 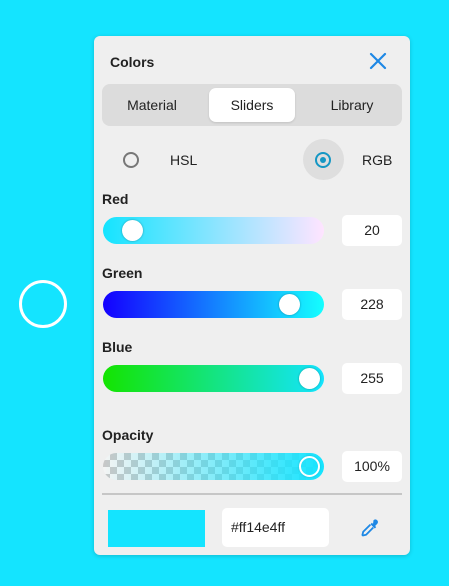 What do you see at coordinates (323, 160) in the screenshot?
I see `rgb-radio` at bounding box center [323, 160].